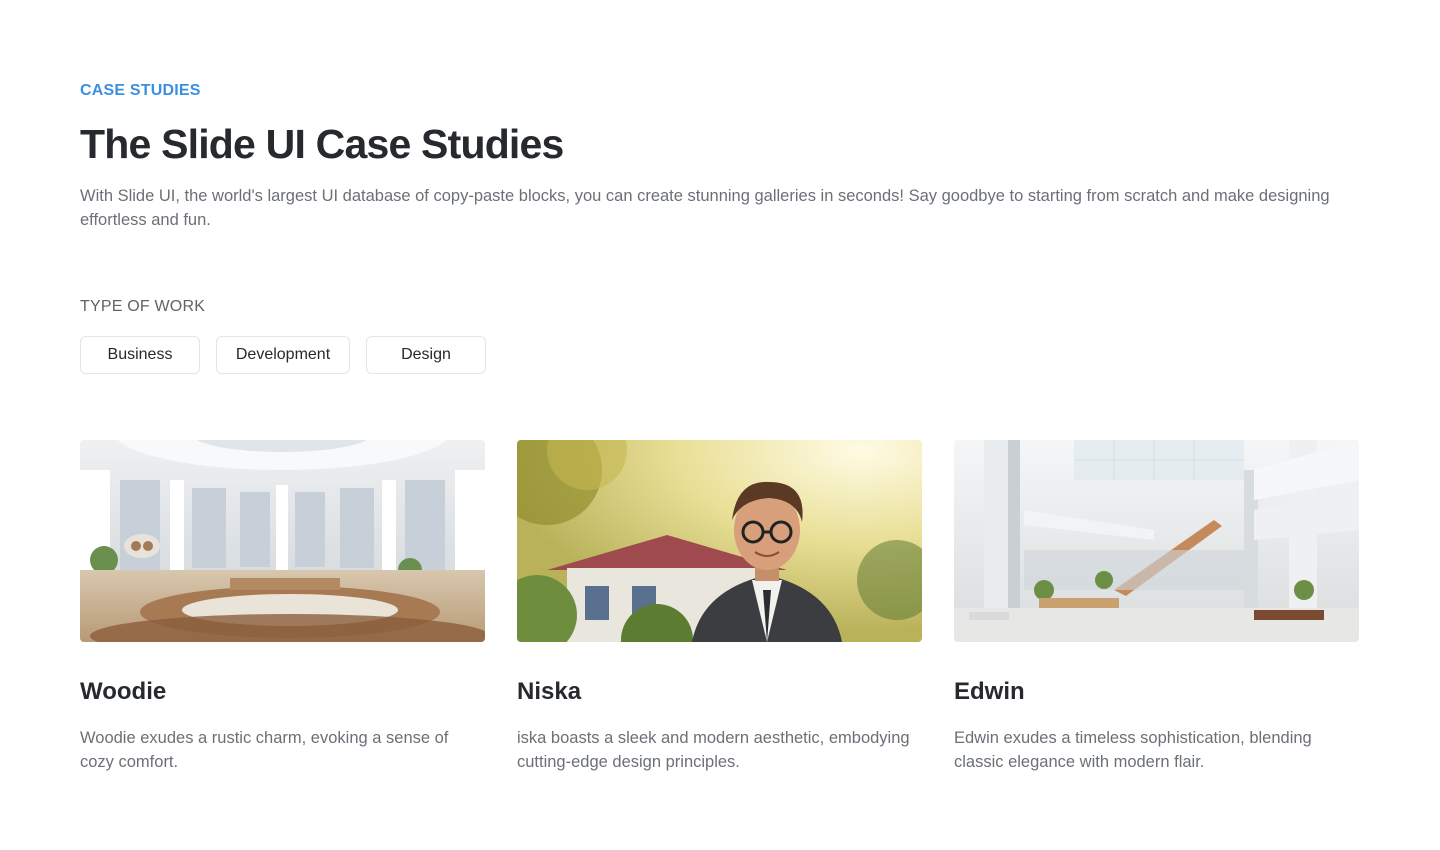  What do you see at coordinates (719, 692) in the screenshot?
I see `case-study-title: Niska` at bounding box center [719, 692].